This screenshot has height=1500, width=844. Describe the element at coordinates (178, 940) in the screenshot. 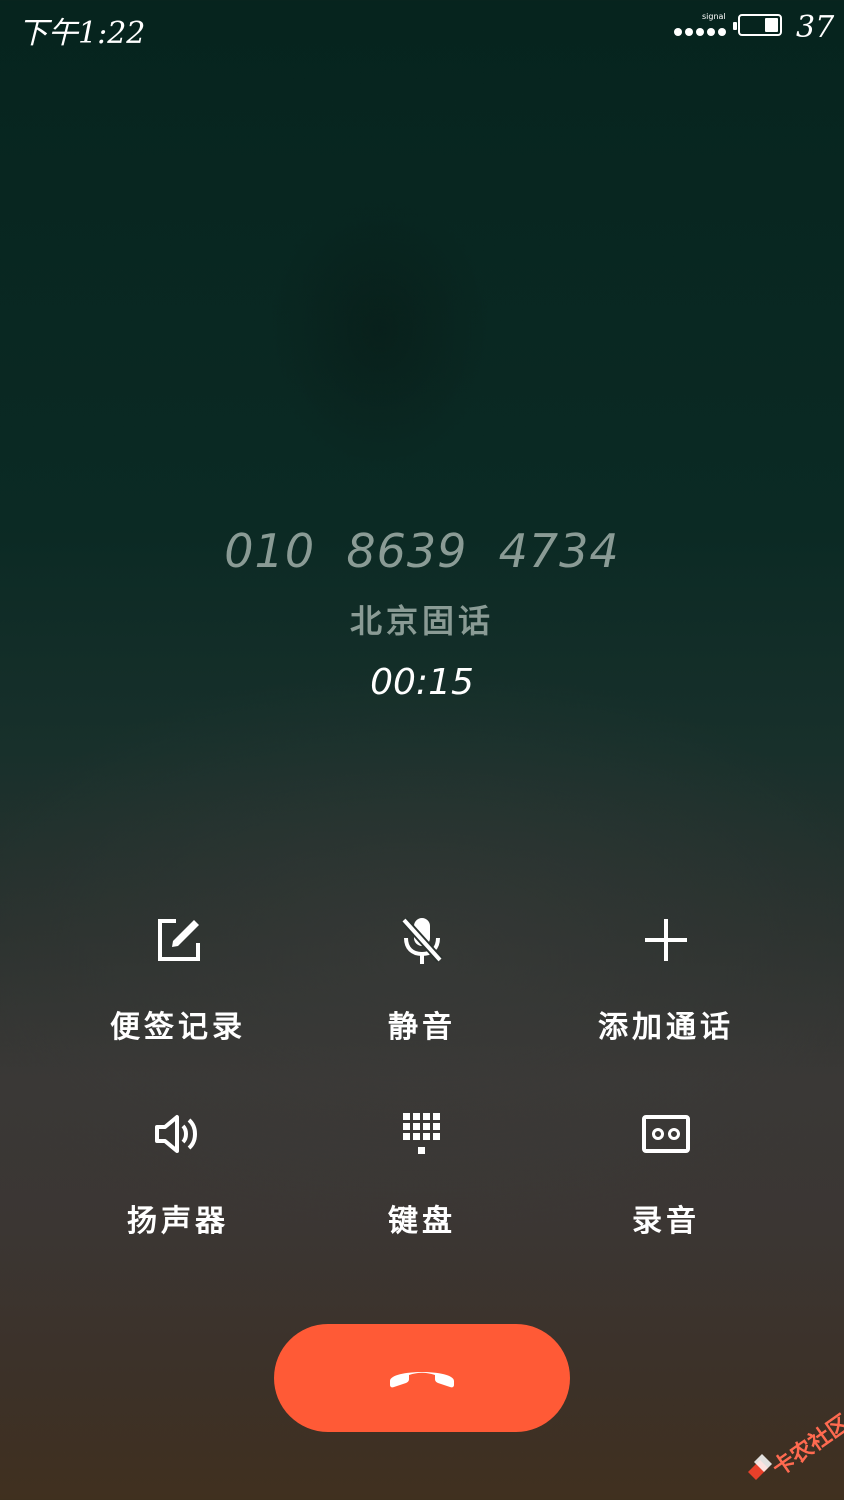

I see `note-edit-icon` at that location.